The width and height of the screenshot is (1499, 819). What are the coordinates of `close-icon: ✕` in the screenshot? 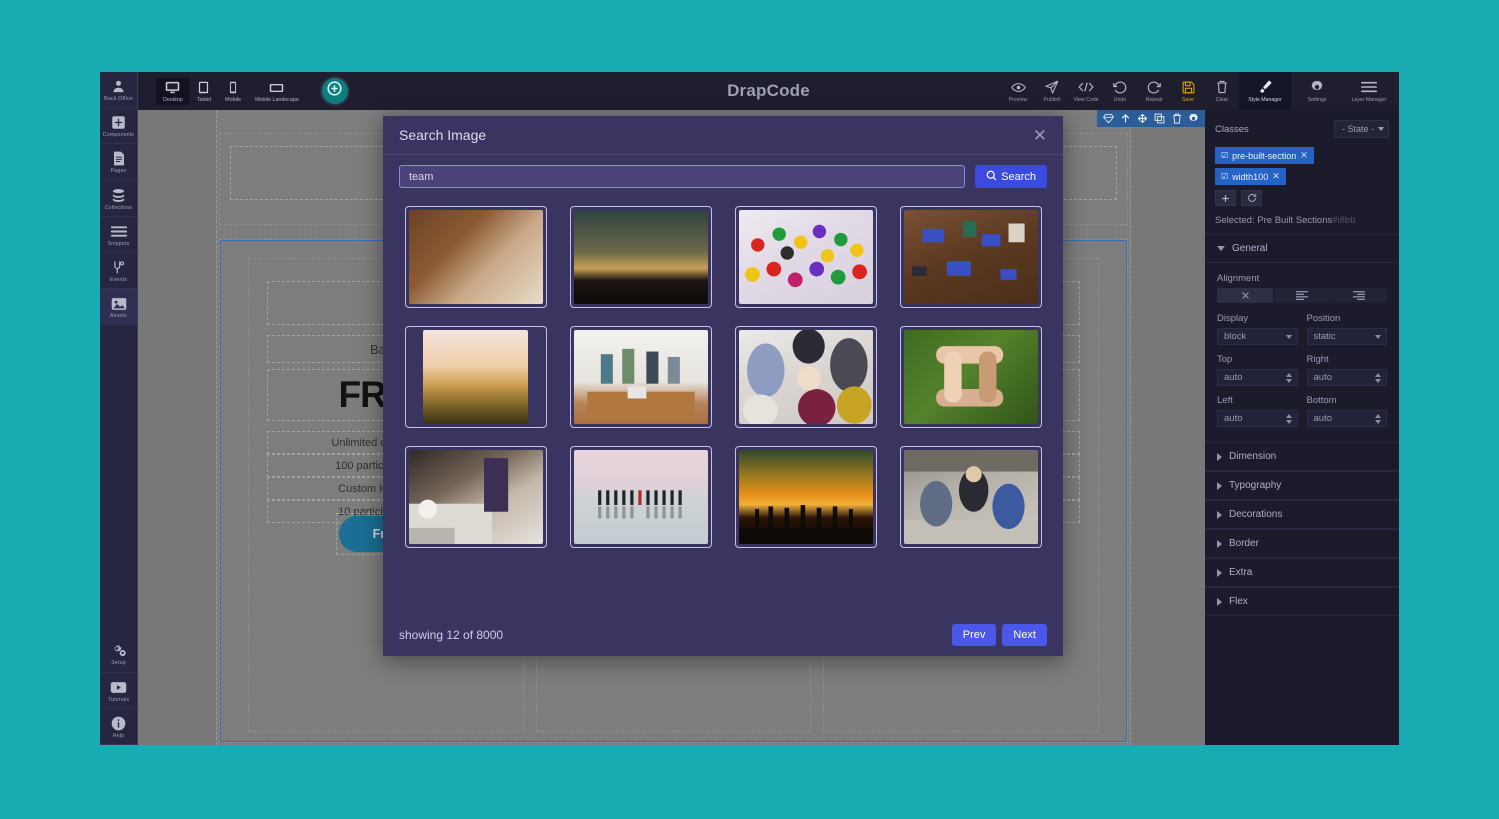 It's located at (1040, 135).